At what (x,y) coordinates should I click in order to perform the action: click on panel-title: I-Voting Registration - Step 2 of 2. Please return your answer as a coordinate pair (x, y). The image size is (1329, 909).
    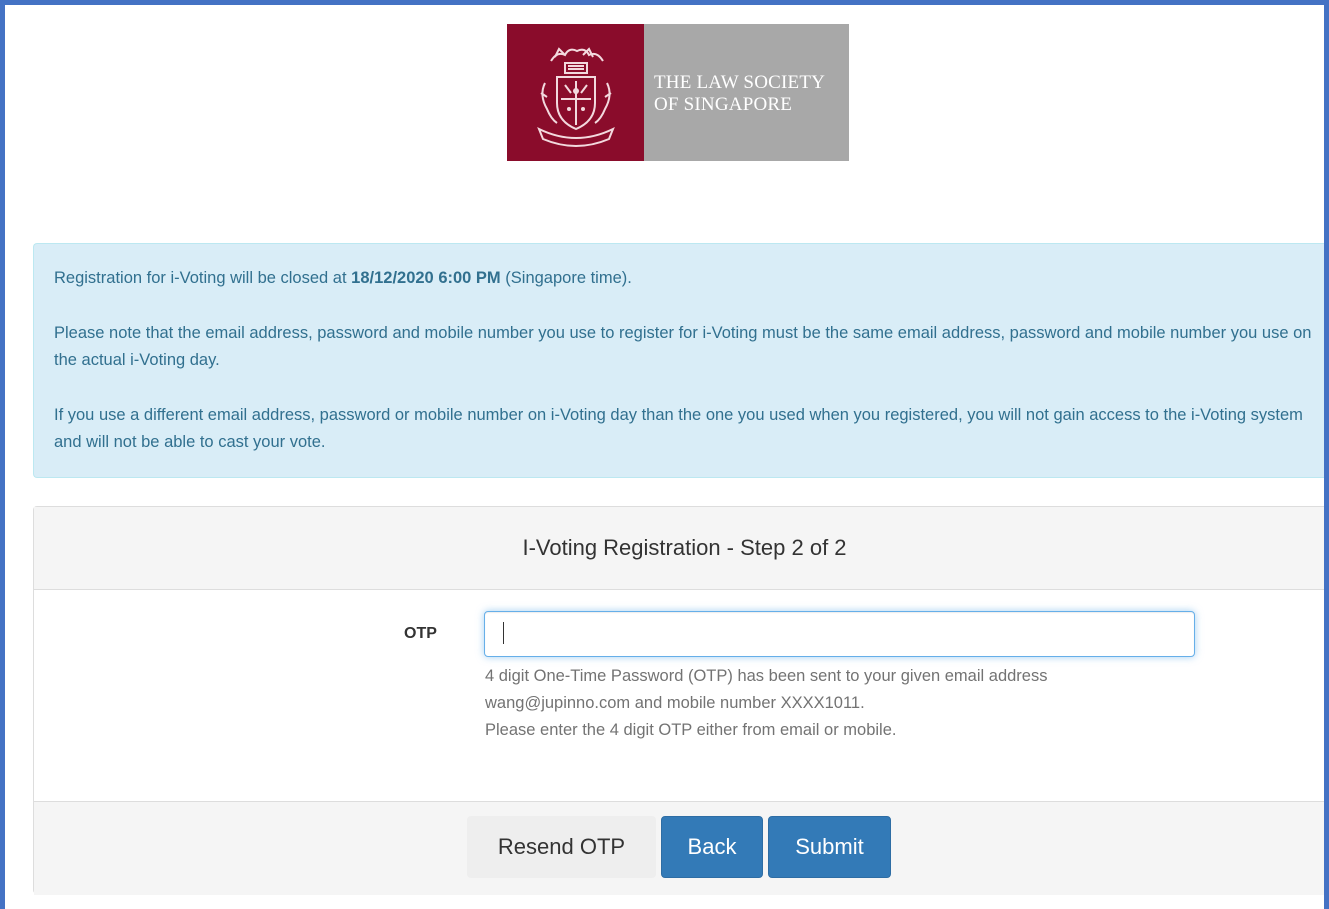
    Looking at the image, I should click on (684, 547).